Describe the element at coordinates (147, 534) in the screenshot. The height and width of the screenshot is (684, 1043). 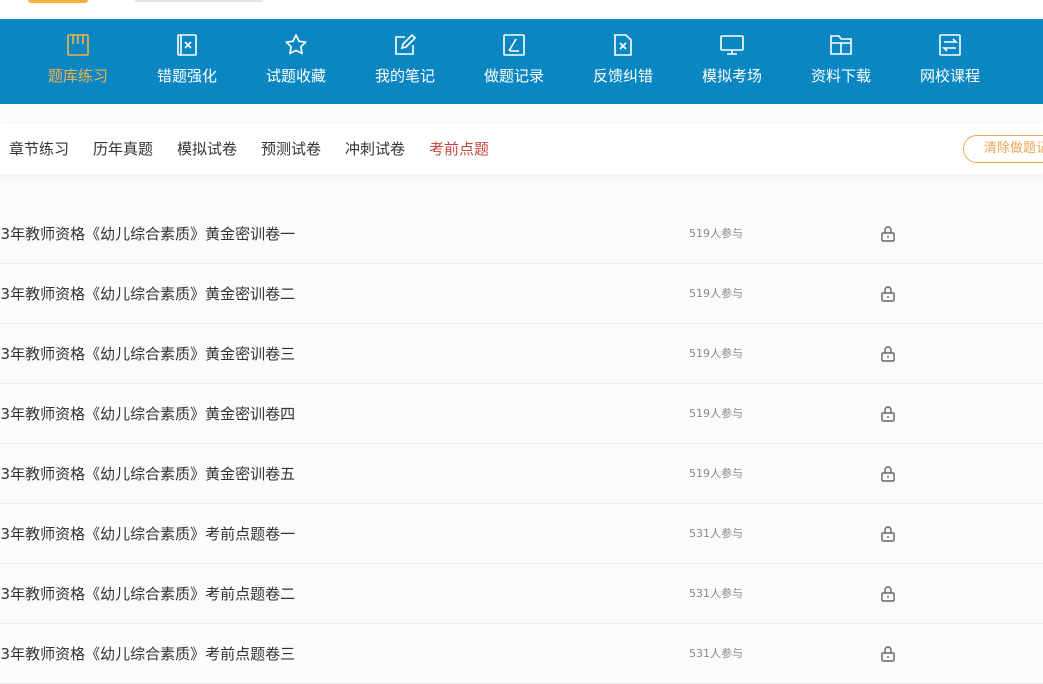
I see `paper-title: 23年教师资格《幼儿综合素质》考前点题卷一` at that location.